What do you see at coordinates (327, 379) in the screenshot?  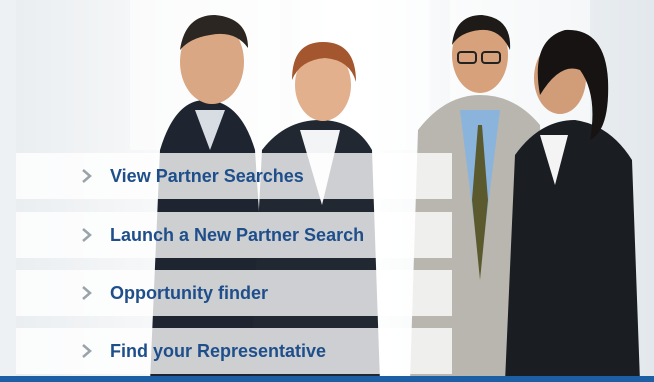 I see `accent-bar` at bounding box center [327, 379].